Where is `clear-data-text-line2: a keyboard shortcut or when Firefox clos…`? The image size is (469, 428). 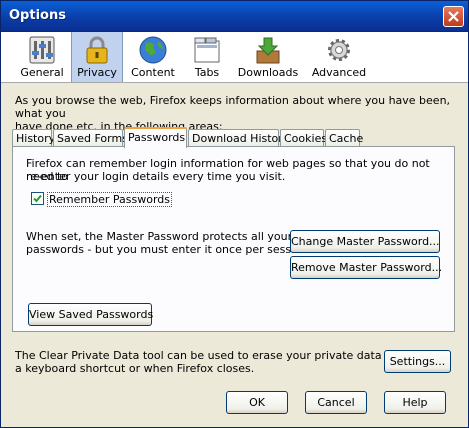 clear-data-text-line2: a keyboard shortcut or when Firefox clos… is located at coordinates (135, 368).